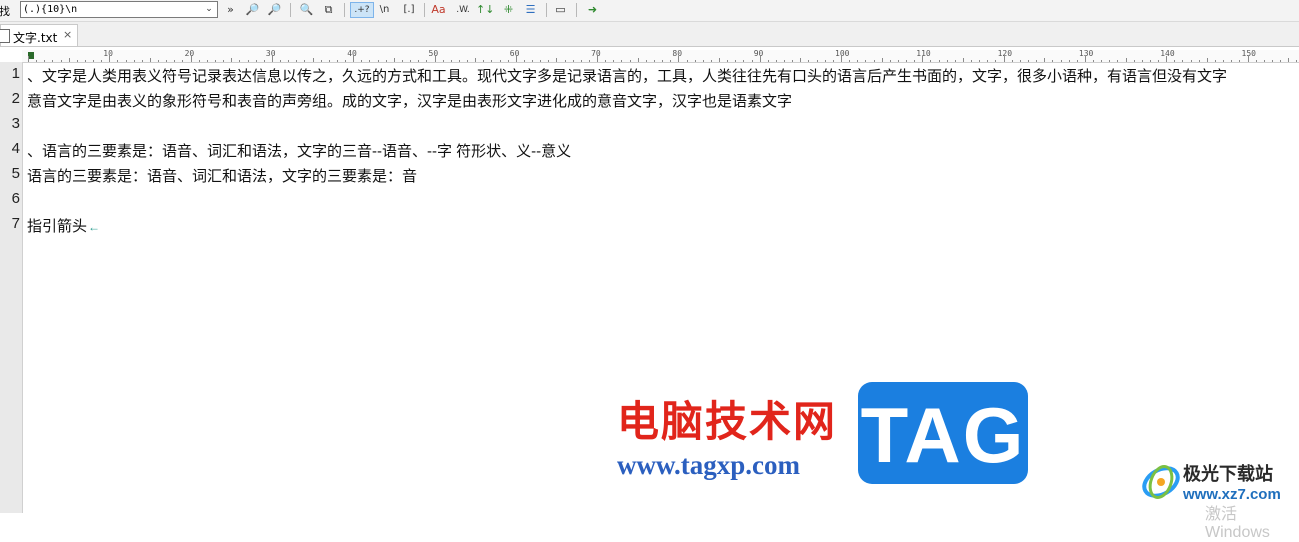 The height and width of the screenshot is (542, 1299). Describe the element at coordinates (306, 10) in the screenshot. I see `find-in-files-icon: 🔍` at that location.